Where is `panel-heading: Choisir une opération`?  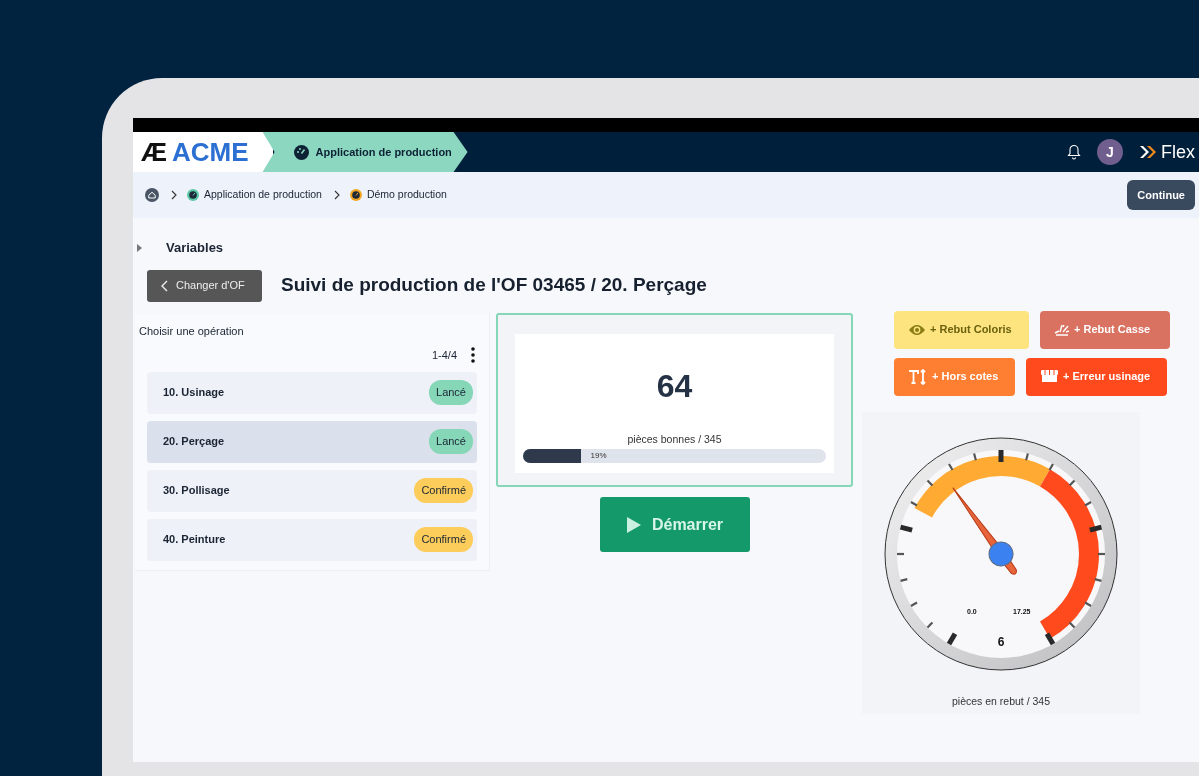 panel-heading: Choisir une opération is located at coordinates (192, 331).